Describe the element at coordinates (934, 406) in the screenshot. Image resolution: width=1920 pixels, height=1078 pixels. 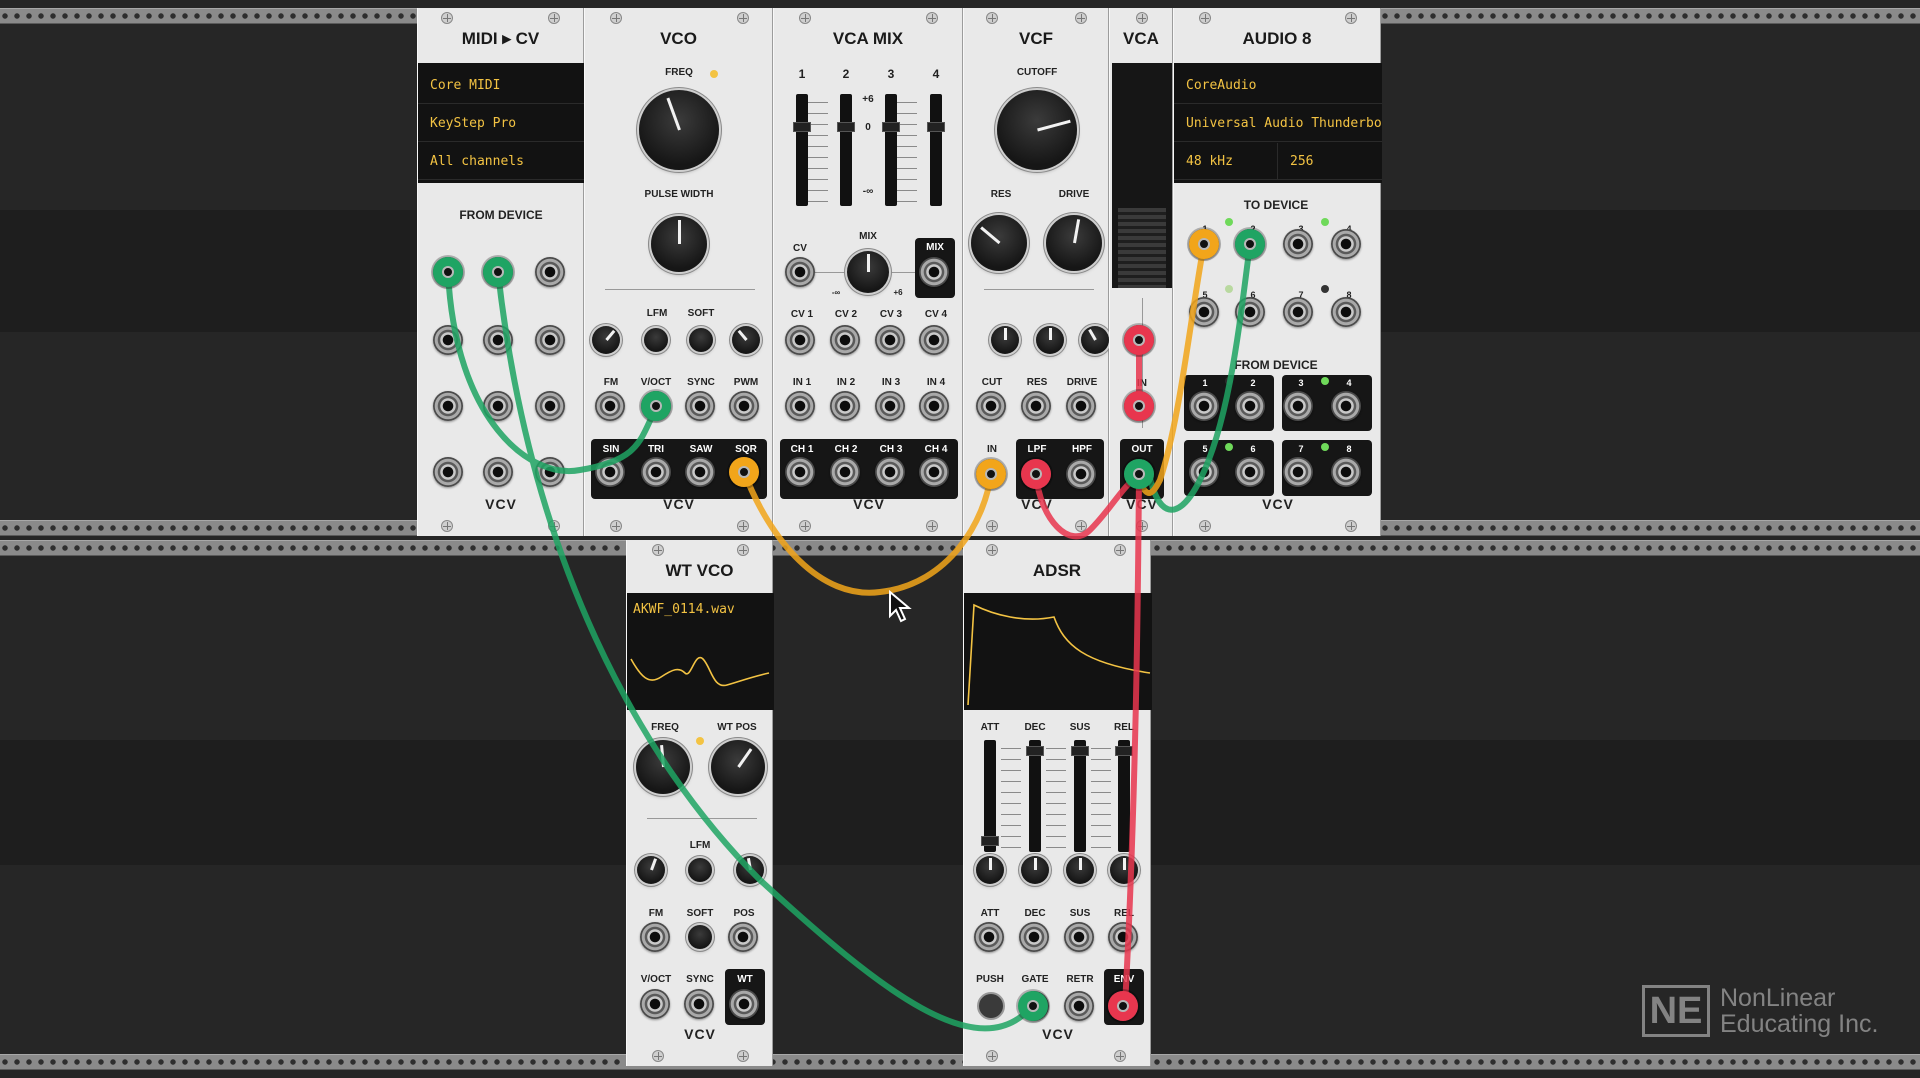
I see `vcamix-in4-jack` at that location.